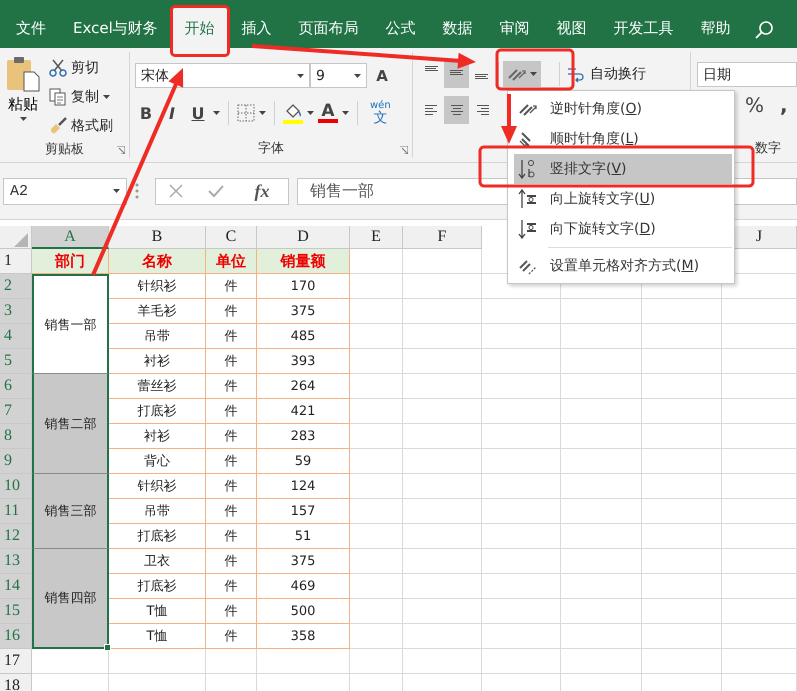 This screenshot has width=797, height=691. What do you see at coordinates (303, 336) in the screenshot?
I see `table-cell: 485` at bounding box center [303, 336].